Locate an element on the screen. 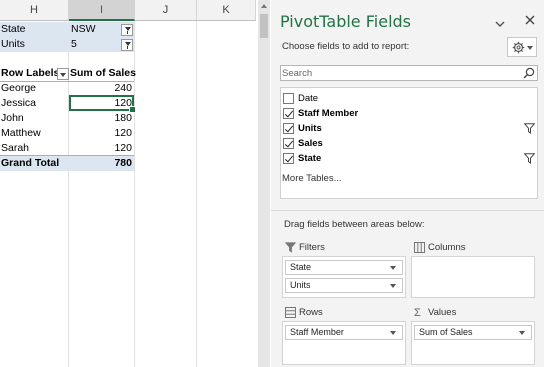  search-input is located at coordinates (400, 73).